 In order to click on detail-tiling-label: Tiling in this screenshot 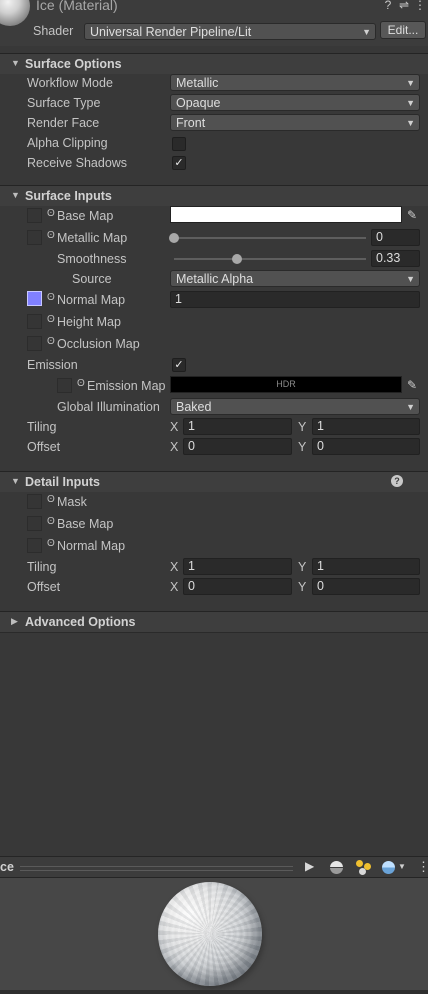, I will do `click(42, 567)`.